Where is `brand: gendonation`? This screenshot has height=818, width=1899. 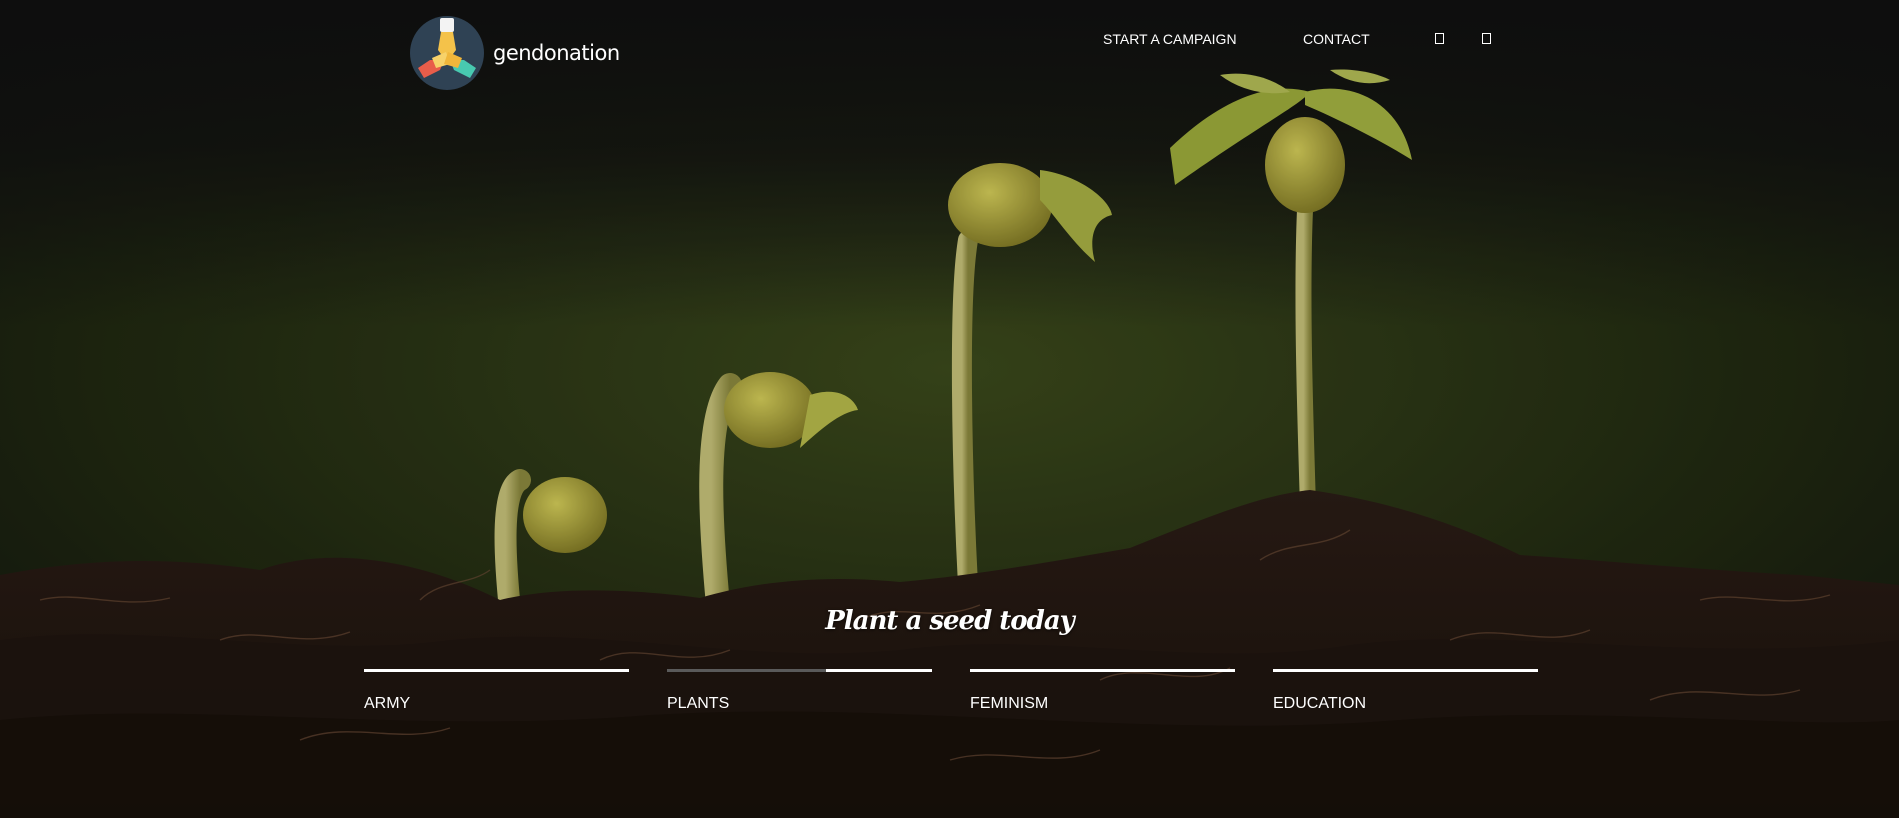 brand: gendonation is located at coordinates (515, 53).